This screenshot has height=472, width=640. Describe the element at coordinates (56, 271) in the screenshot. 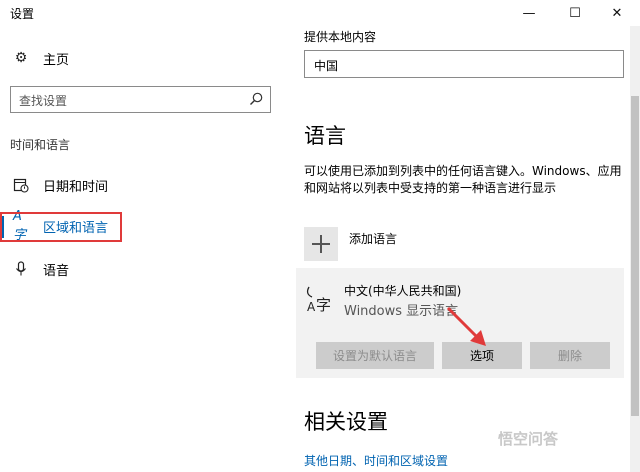

I see `sidebar-item-label: 语音` at that location.